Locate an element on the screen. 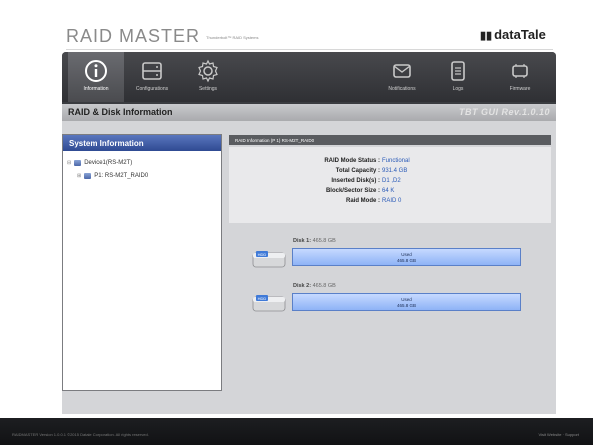 The image size is (593, 445). nav-firmware: Firmware is located at coordinates (520, 77).